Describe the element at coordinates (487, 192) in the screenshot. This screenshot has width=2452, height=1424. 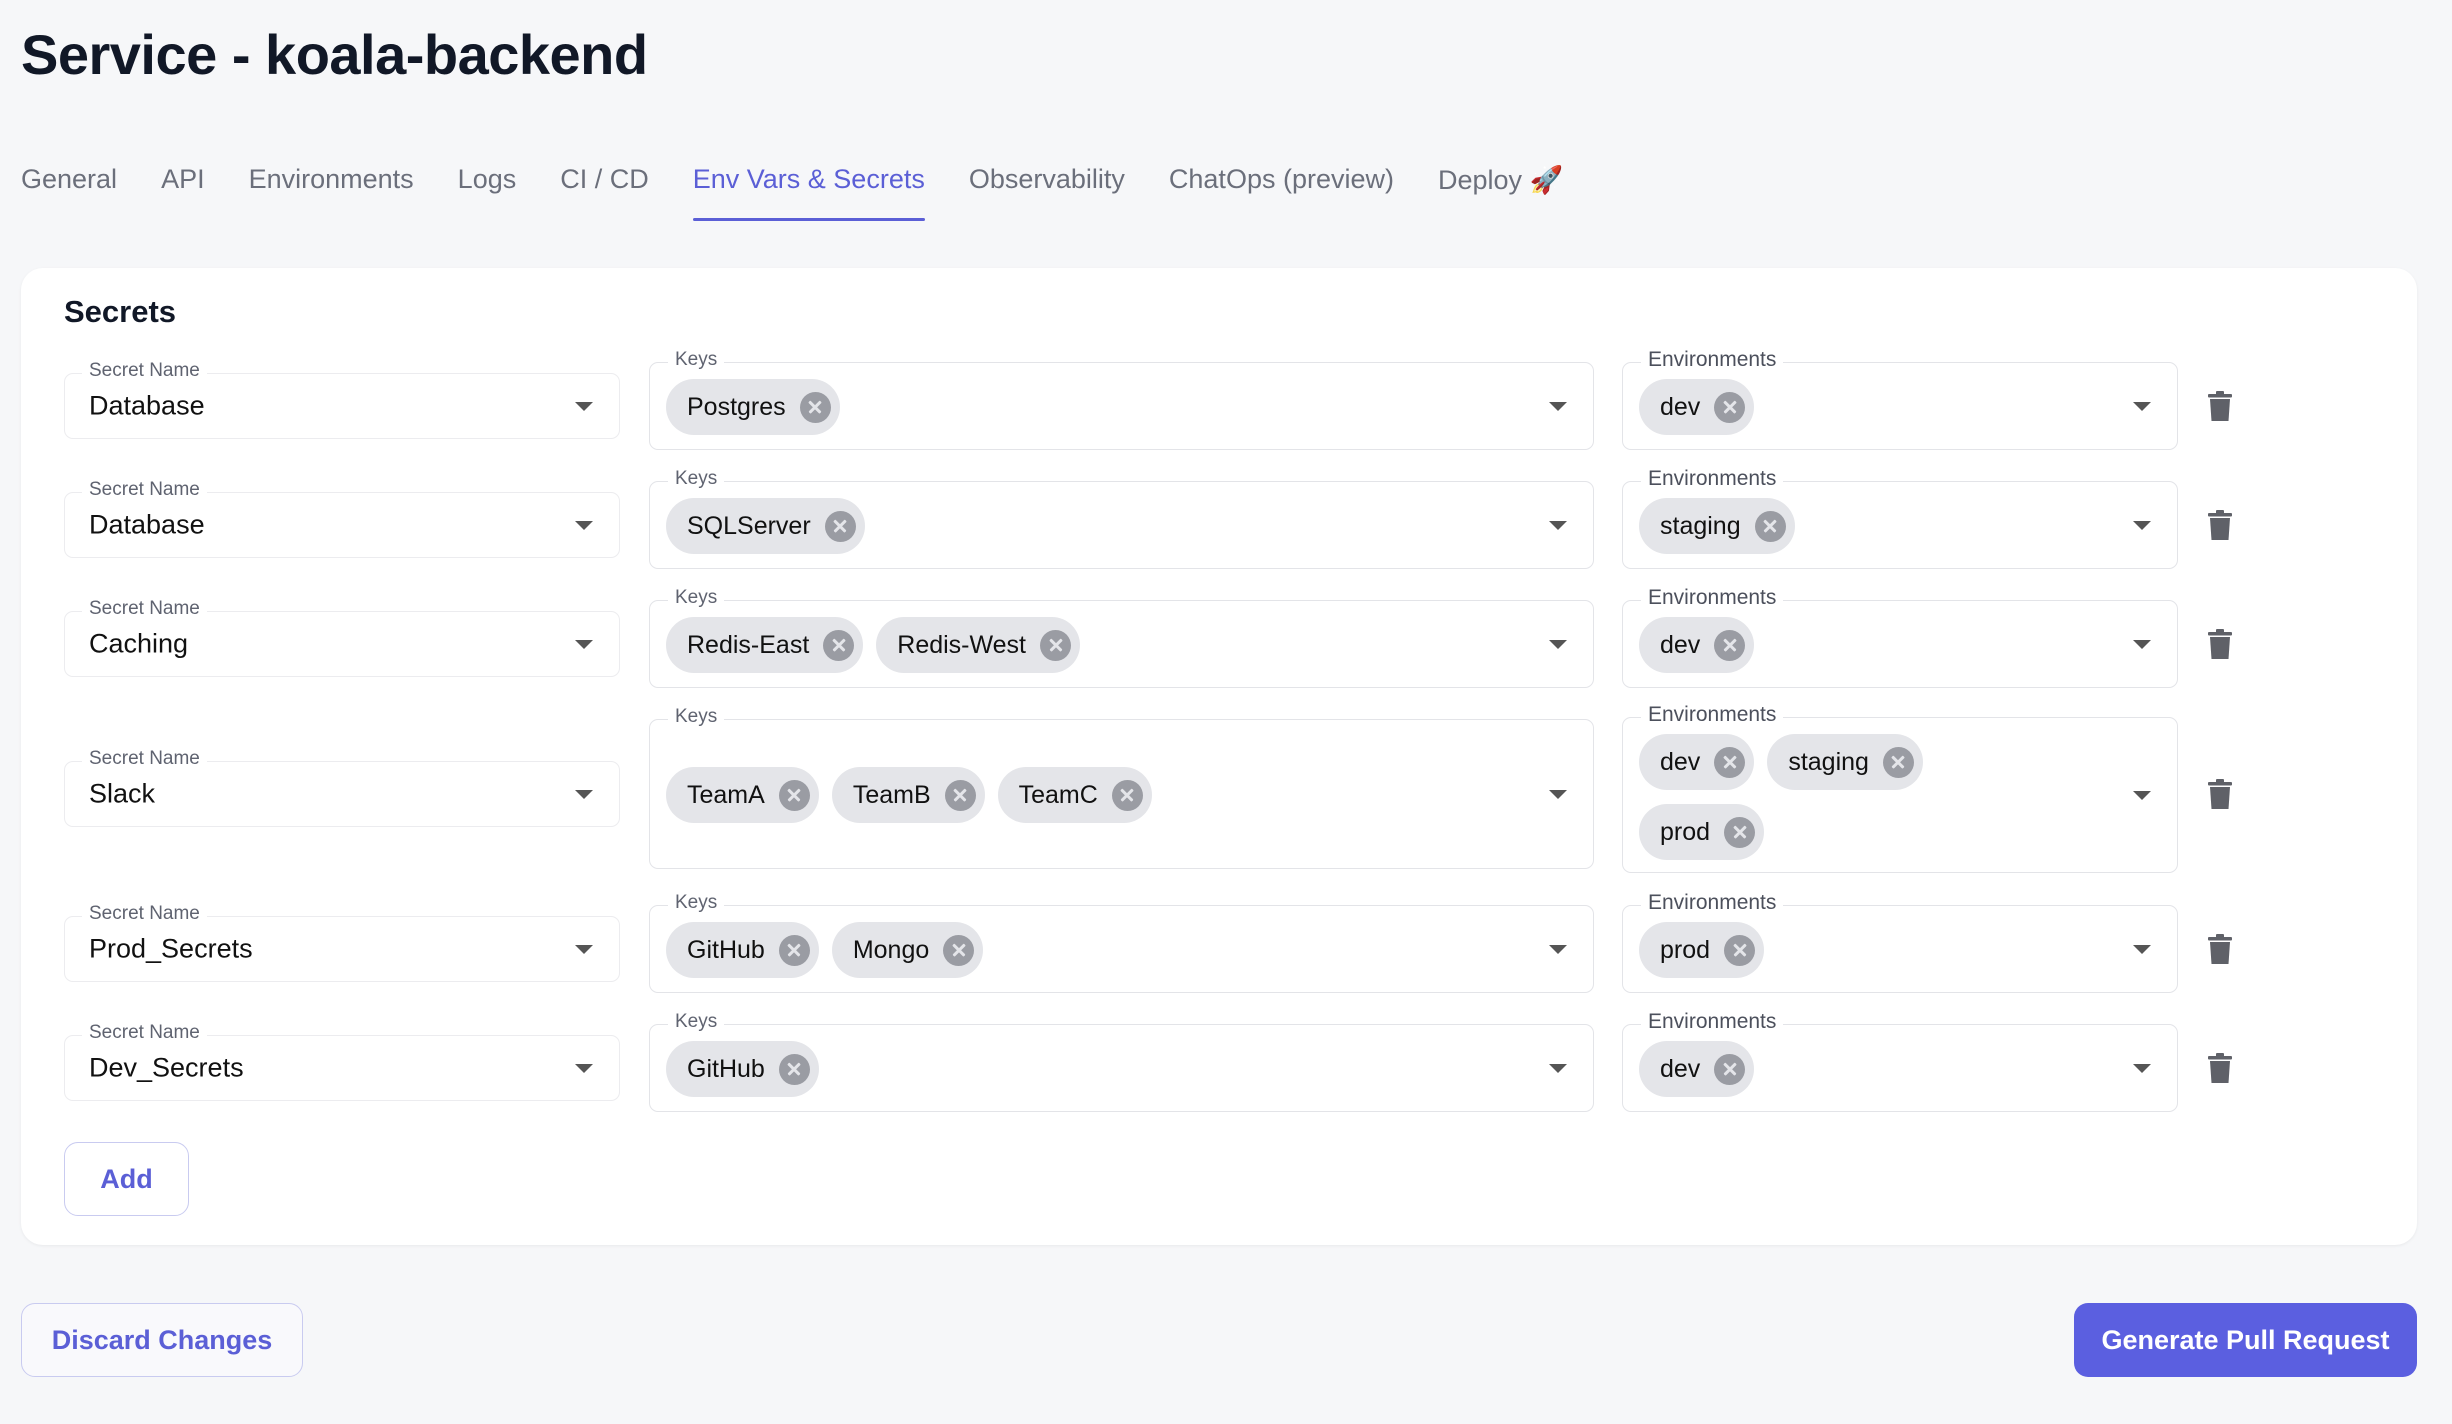
I see `tab-logs: Logs` at that location.